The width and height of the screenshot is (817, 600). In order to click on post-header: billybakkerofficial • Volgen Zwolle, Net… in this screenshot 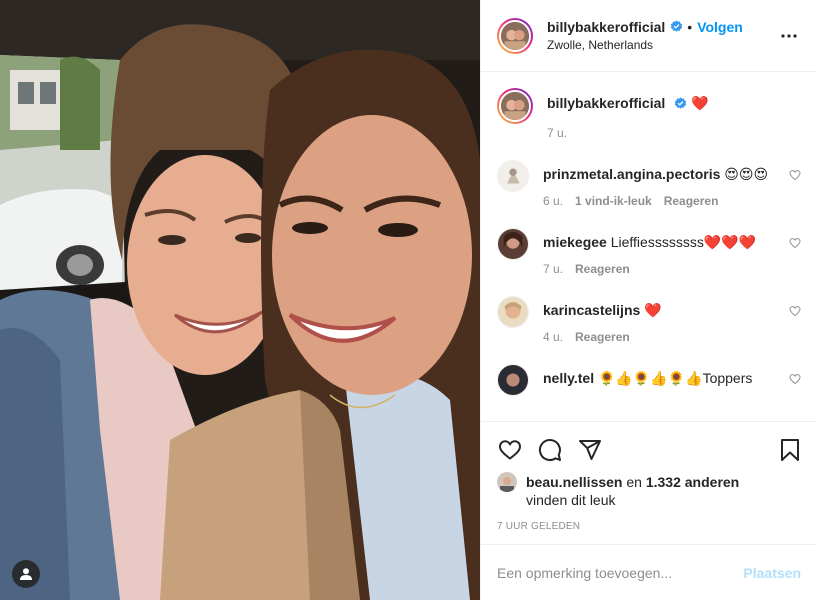, I will do `click(649, 36)`.